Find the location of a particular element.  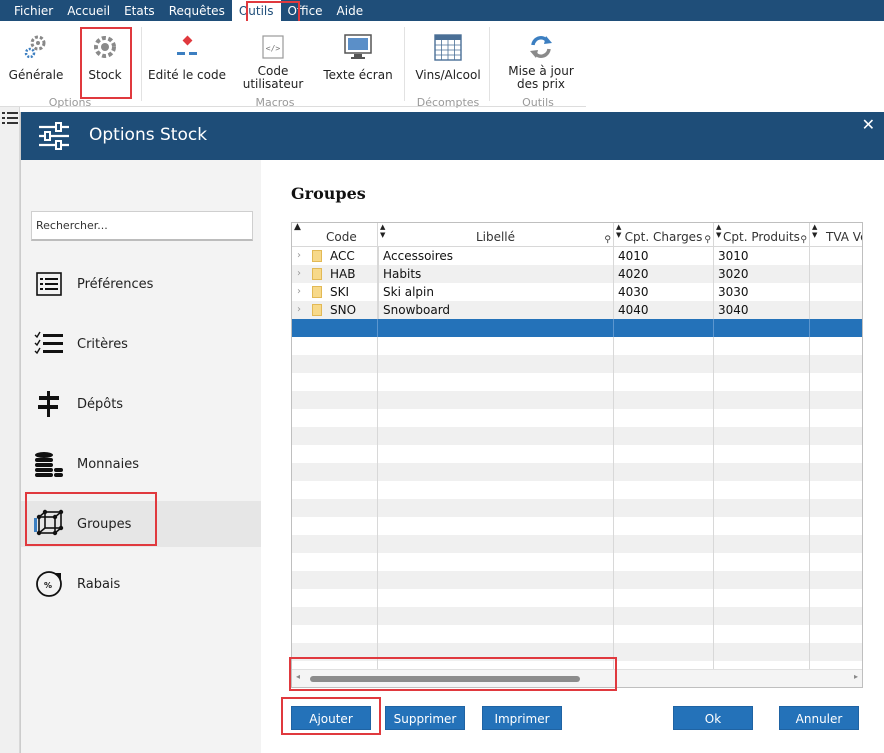

signpost-icon is located at coordinates (49, 404).